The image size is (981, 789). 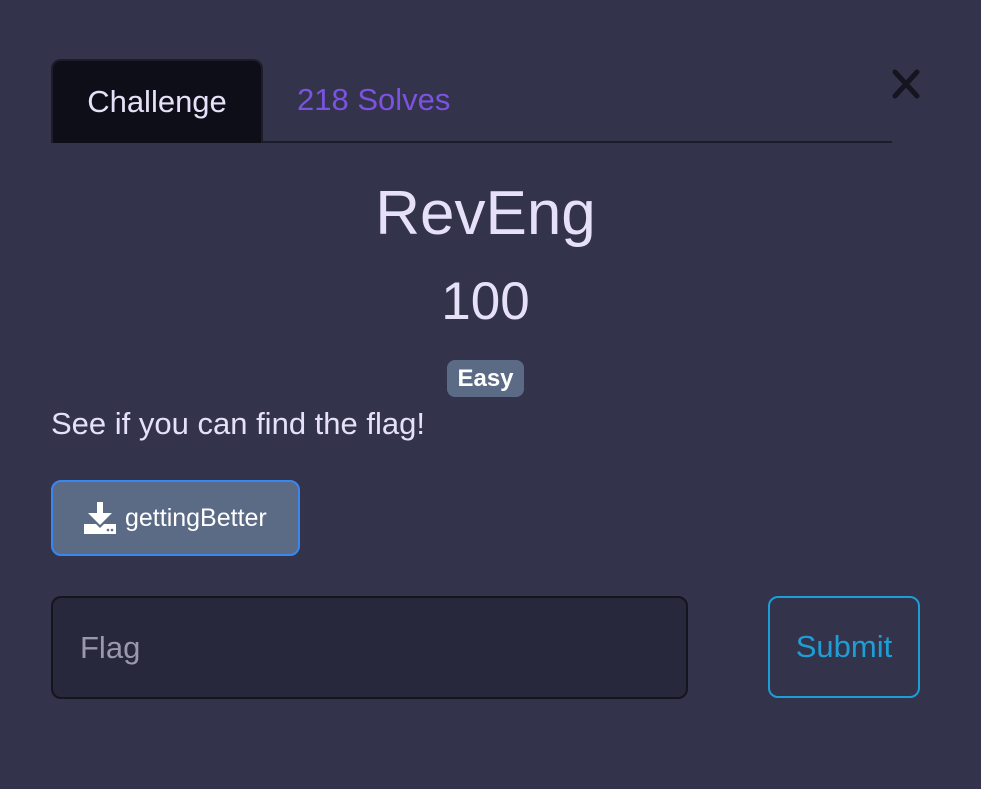 What do you see at coordinates (373, 101) in the screenshot?
I see `tab-solves: 218 Solves` at bounding box center [373, 101].